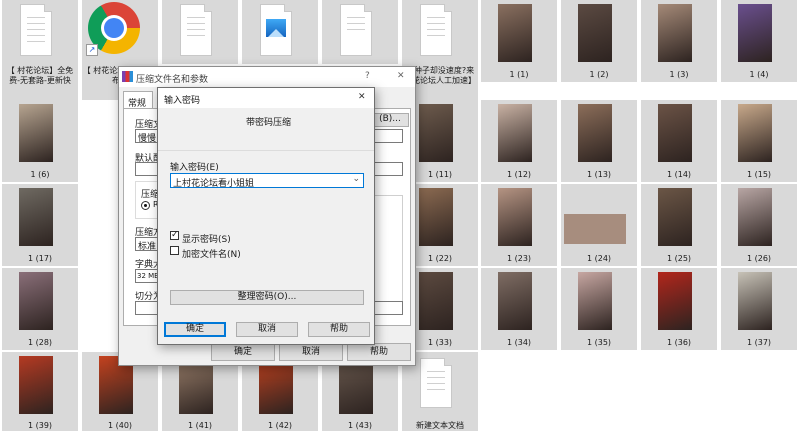 The image size is (800, 431). I want to click on thumbnail-caption: 1 (6), so click(40, 174).